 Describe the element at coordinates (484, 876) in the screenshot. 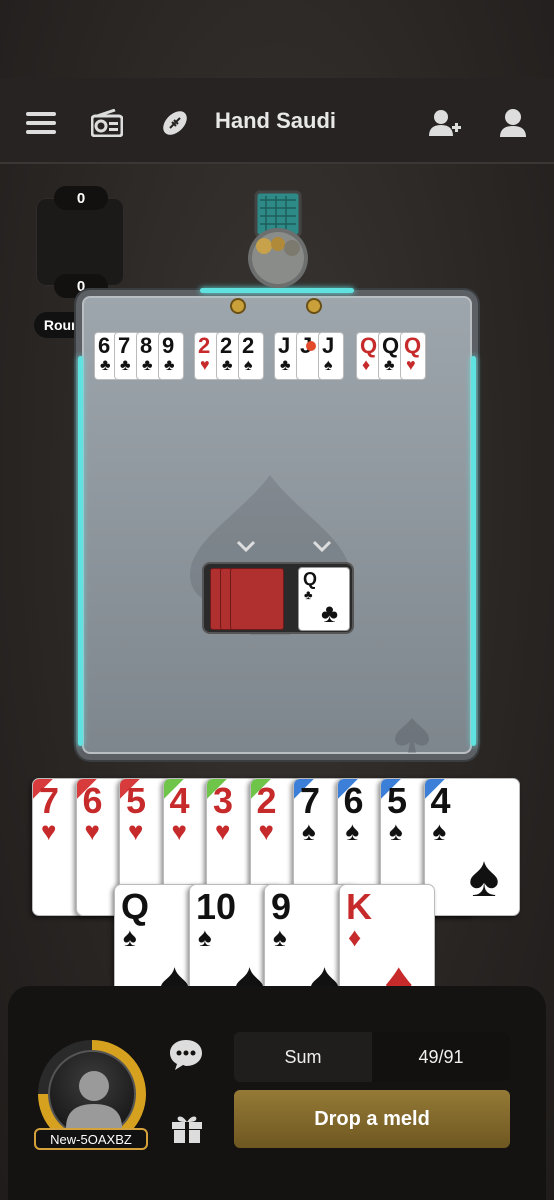

I see `card-suit-large: ♠` at that location.